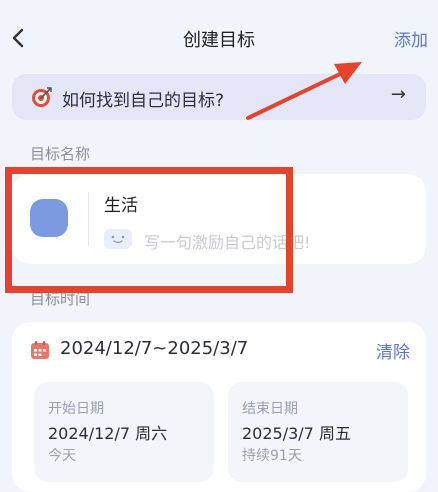 Image resolution: width=438 pixels, height=492 pixels. I want to click on divider, so click(88, 219).